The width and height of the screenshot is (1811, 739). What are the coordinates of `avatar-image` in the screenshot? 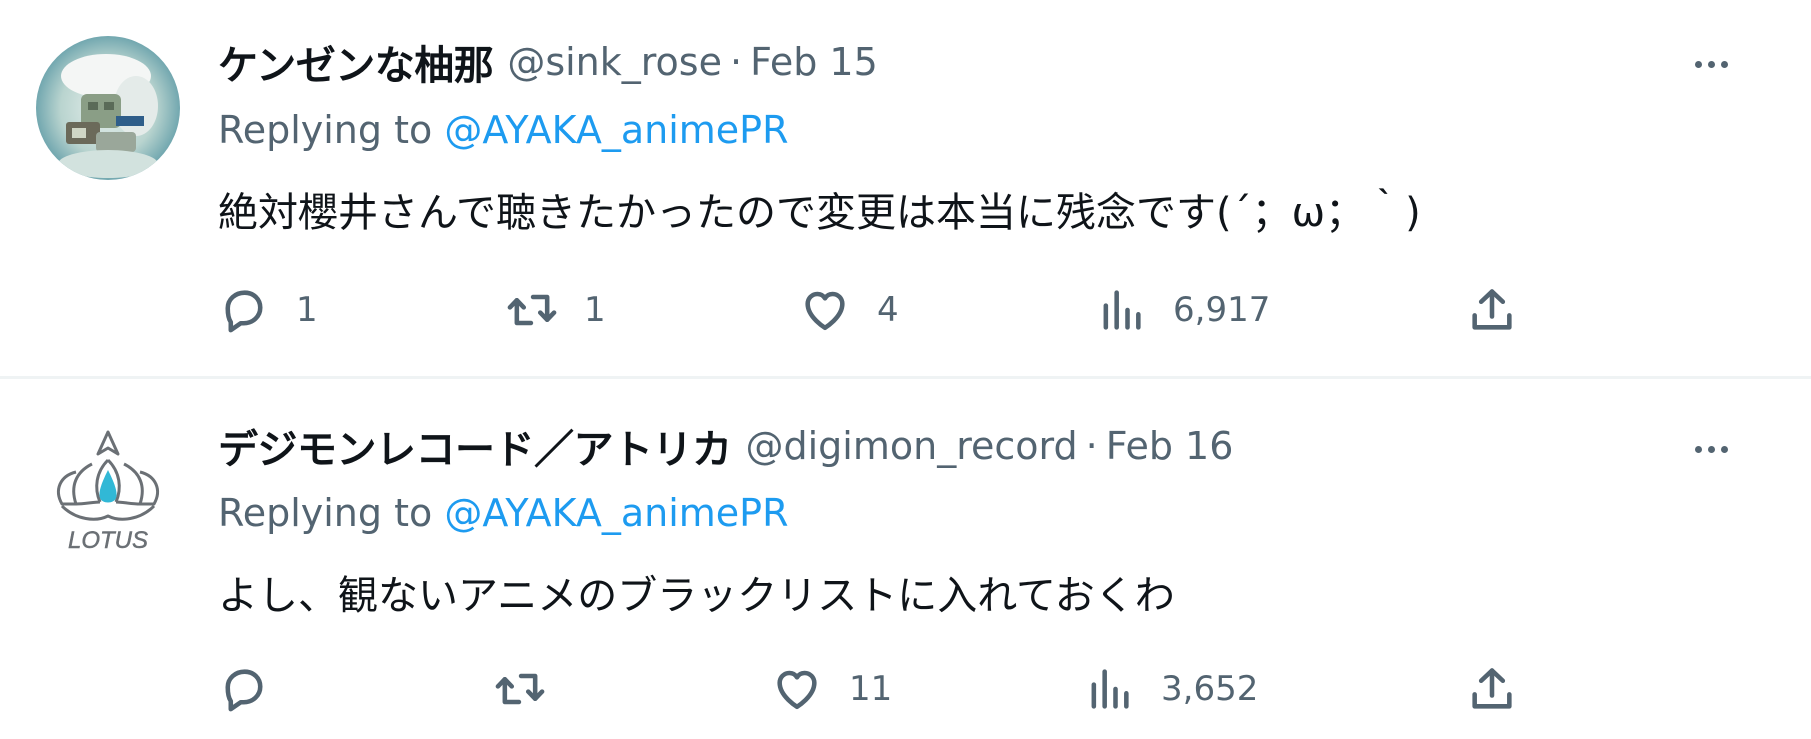 It's located at (108, 108).